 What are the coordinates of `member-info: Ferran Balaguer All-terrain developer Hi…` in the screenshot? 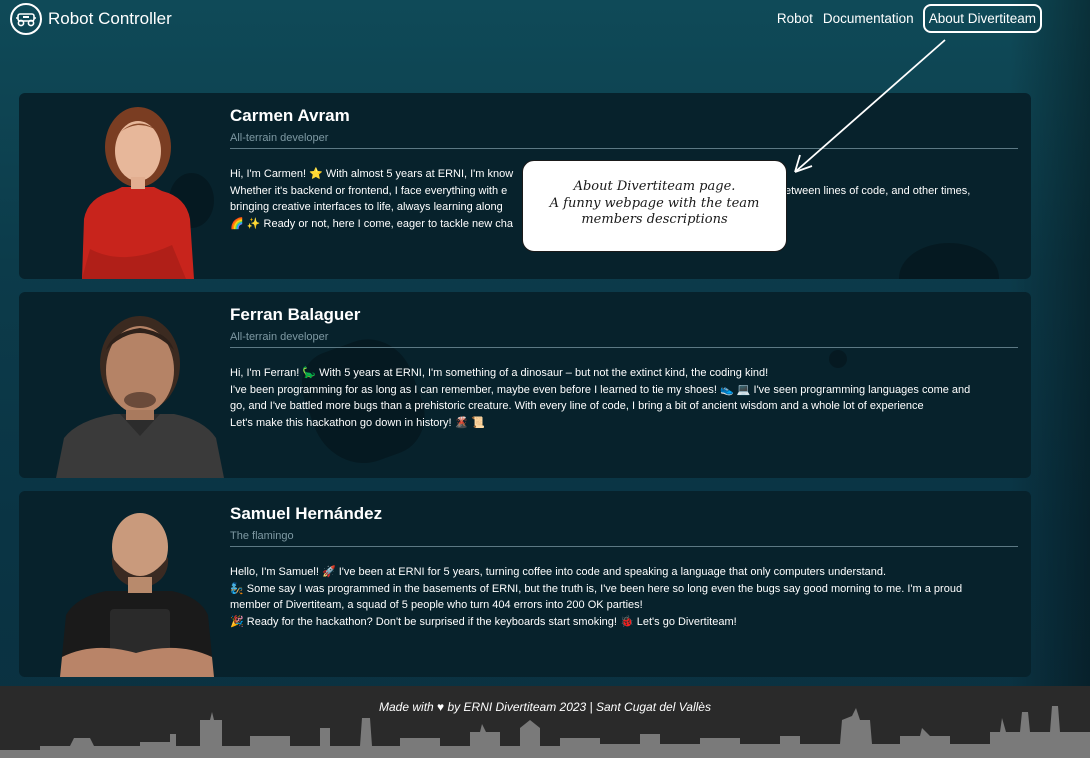 It's located at (624, 368).